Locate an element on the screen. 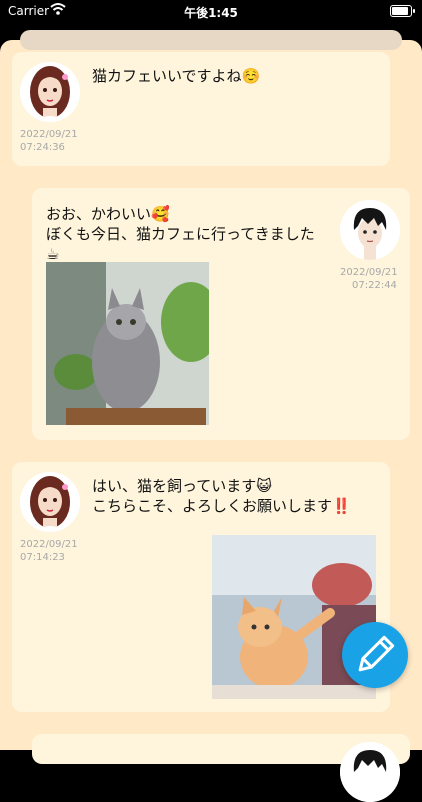 This screenshot has height=802, width=422. pencil-icon is located at coordinates (376, 653).